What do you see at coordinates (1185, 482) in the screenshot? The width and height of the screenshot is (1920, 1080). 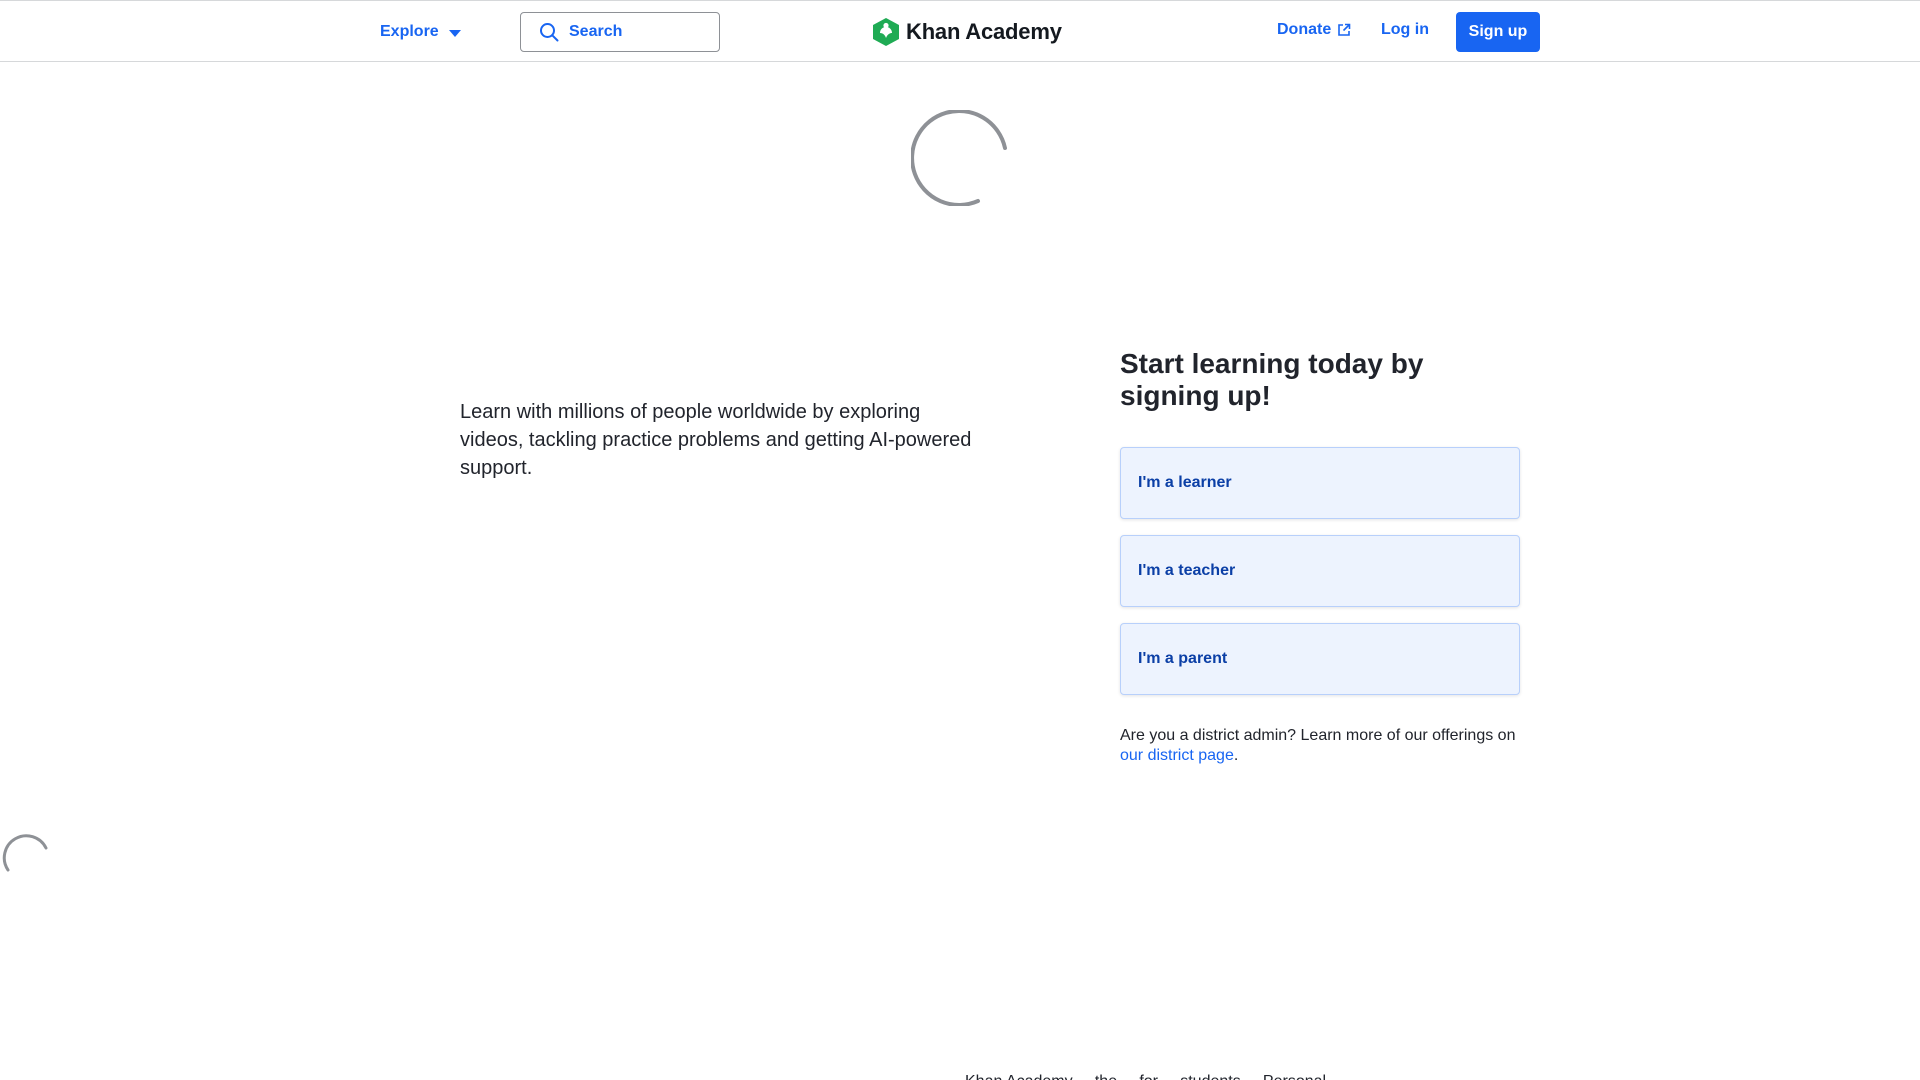 I see `learner-role-label: I'm a learner` at bounding box center [1185, 482].